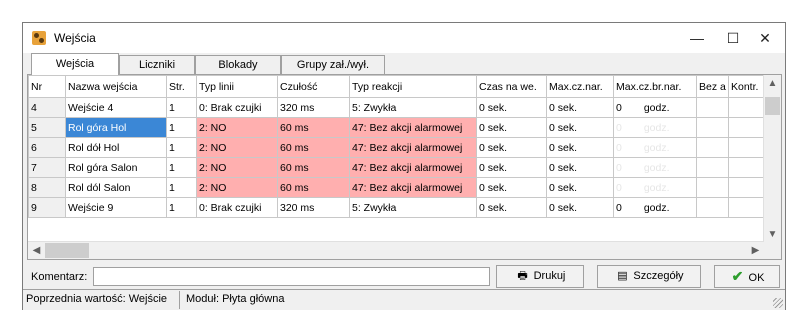 Image resolution: width=809 pixels, height=335 pixels. Describe the element at coordinates (47, 107) in the screenshot. I see `row-number: 4` at that location.